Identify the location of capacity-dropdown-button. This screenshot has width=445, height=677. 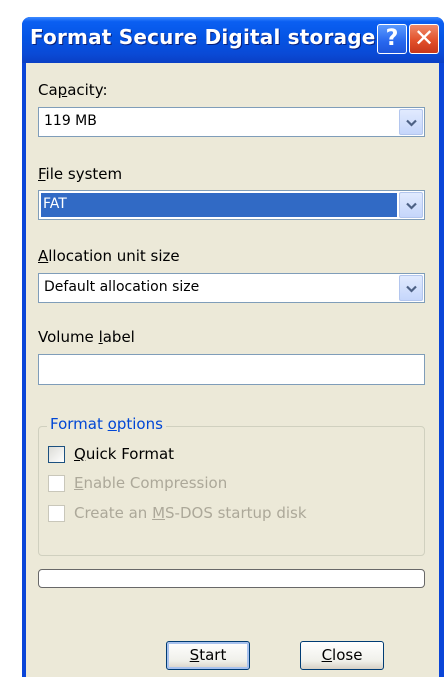
(411, 122).